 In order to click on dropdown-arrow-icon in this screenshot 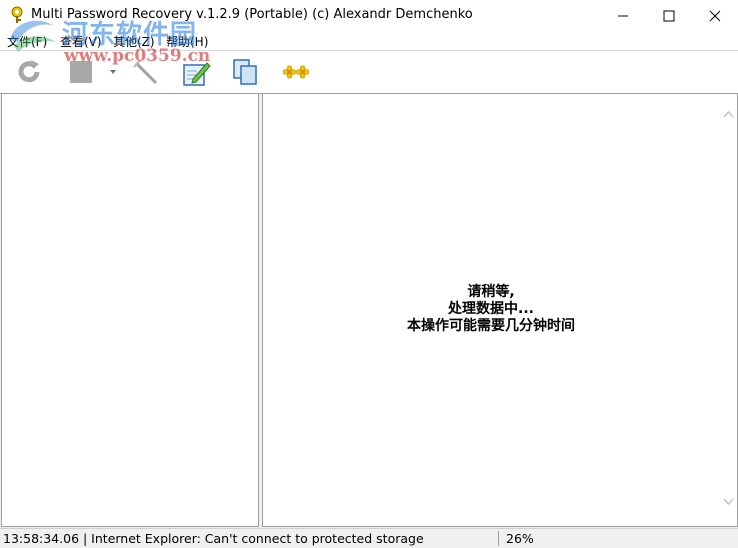, I will do `click(113, 72)`.